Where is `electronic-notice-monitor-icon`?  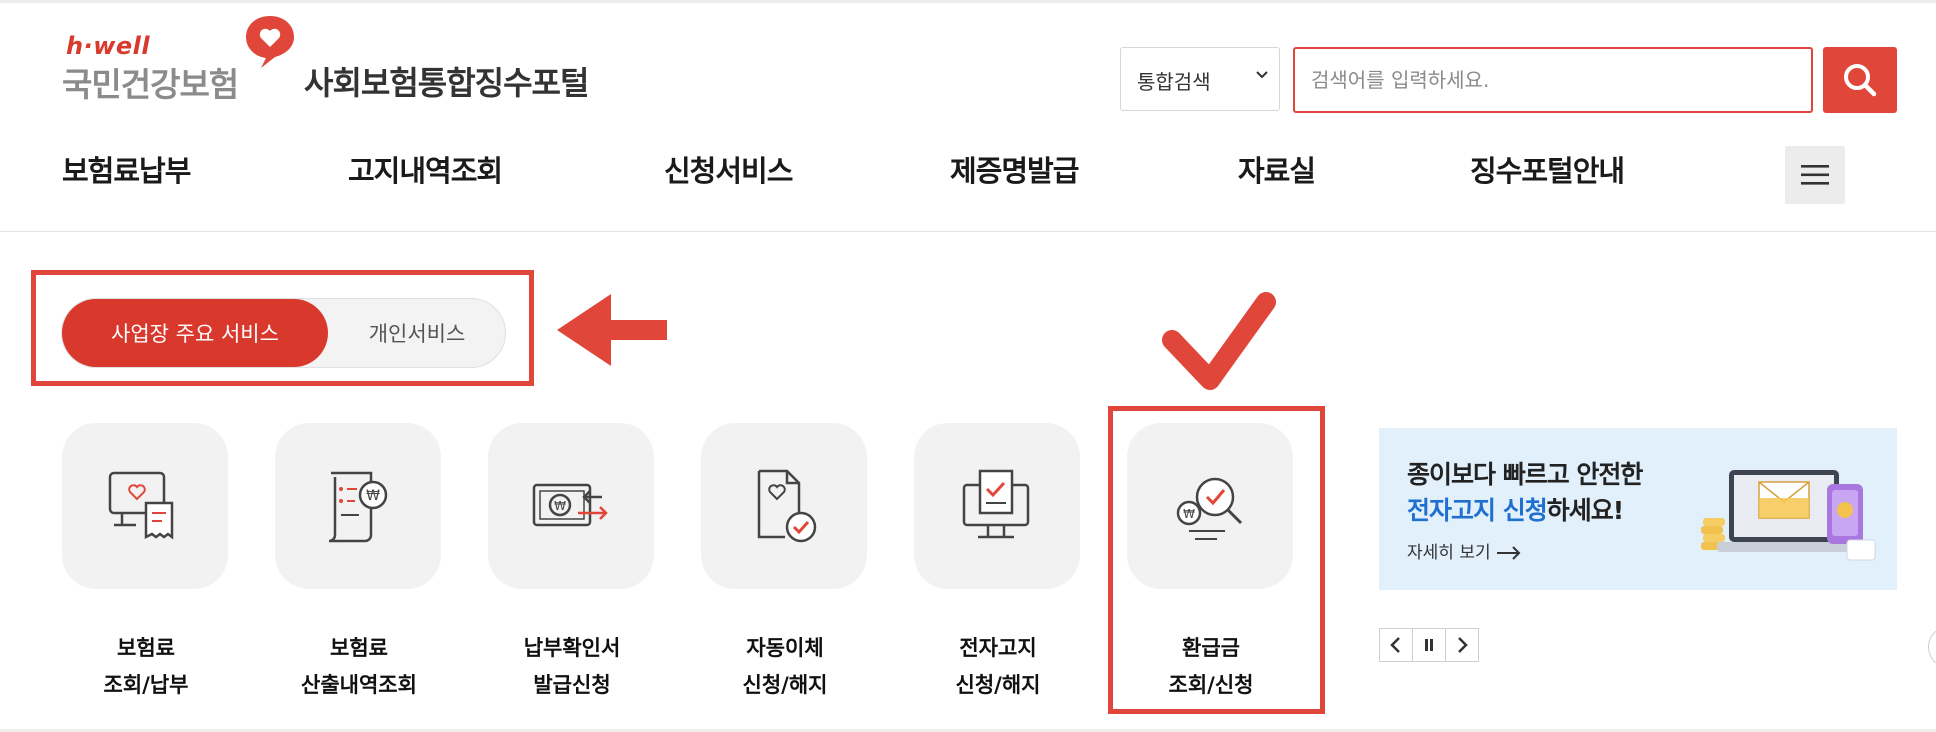
electronic-notice-monitor-icon is located at coordinates (996, 504).